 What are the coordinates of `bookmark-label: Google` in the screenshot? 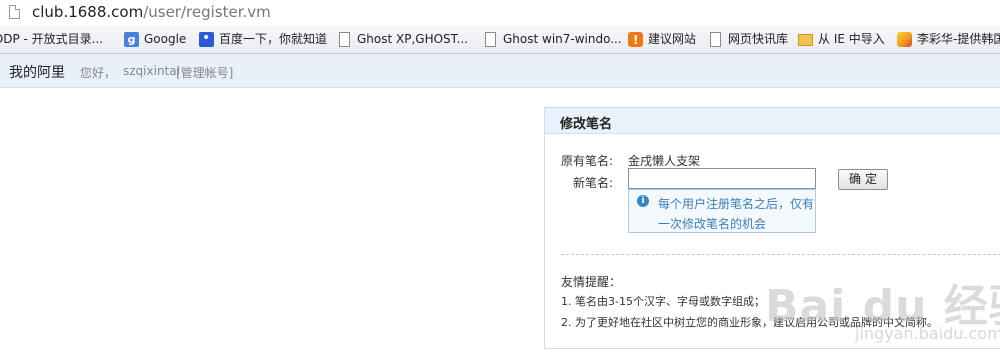 It's located at (165, 39).